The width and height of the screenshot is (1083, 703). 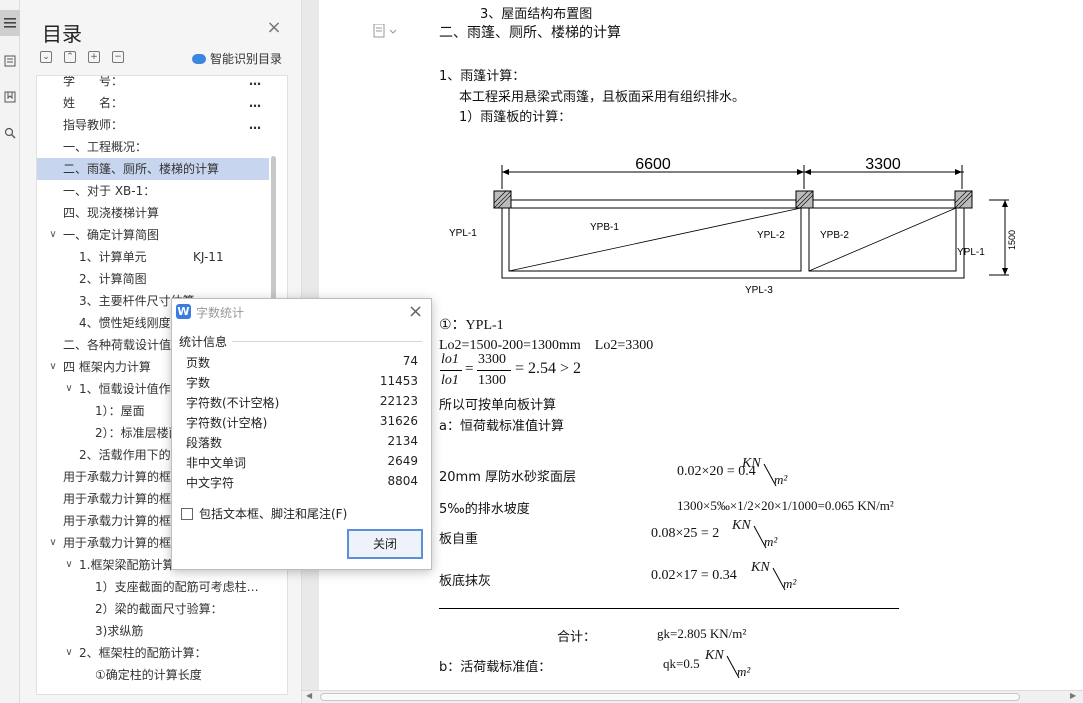 What do you see at coordinates (82, 57) in the screenshot?
I see `toc-toolbar: ⌄ ⌃ + −` at bounding box center [82, 57].